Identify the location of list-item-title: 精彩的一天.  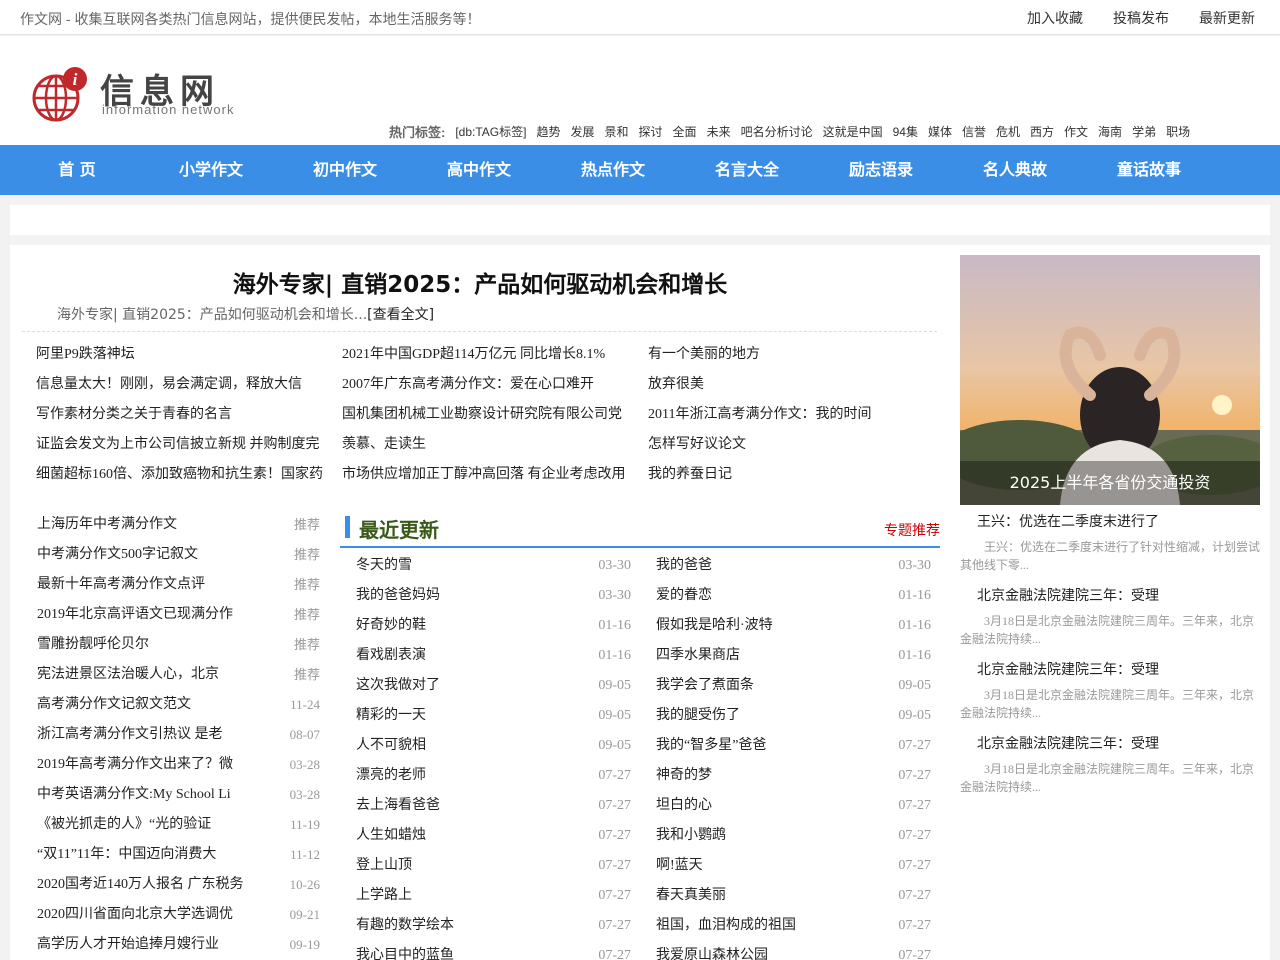
(466, 716).